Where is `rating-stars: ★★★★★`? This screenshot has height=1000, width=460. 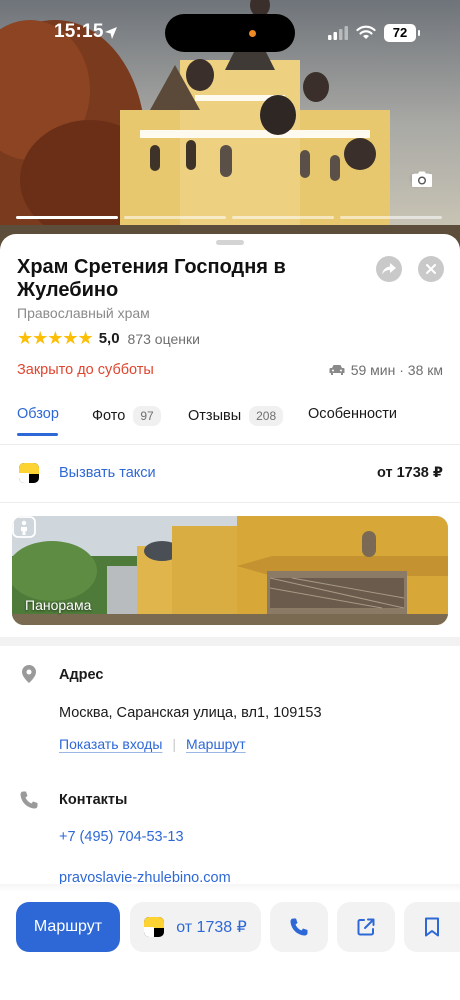 rating-stars: ★★★★★ is located at coordinates (55, 338).